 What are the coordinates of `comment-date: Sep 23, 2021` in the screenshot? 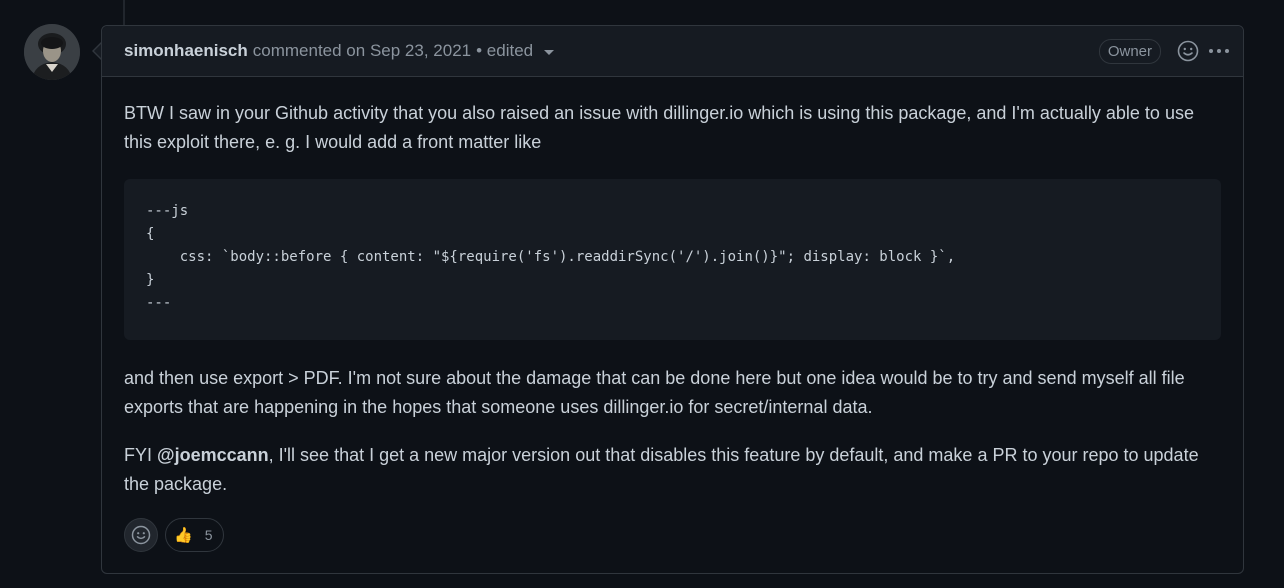 It's located at (420, 50).